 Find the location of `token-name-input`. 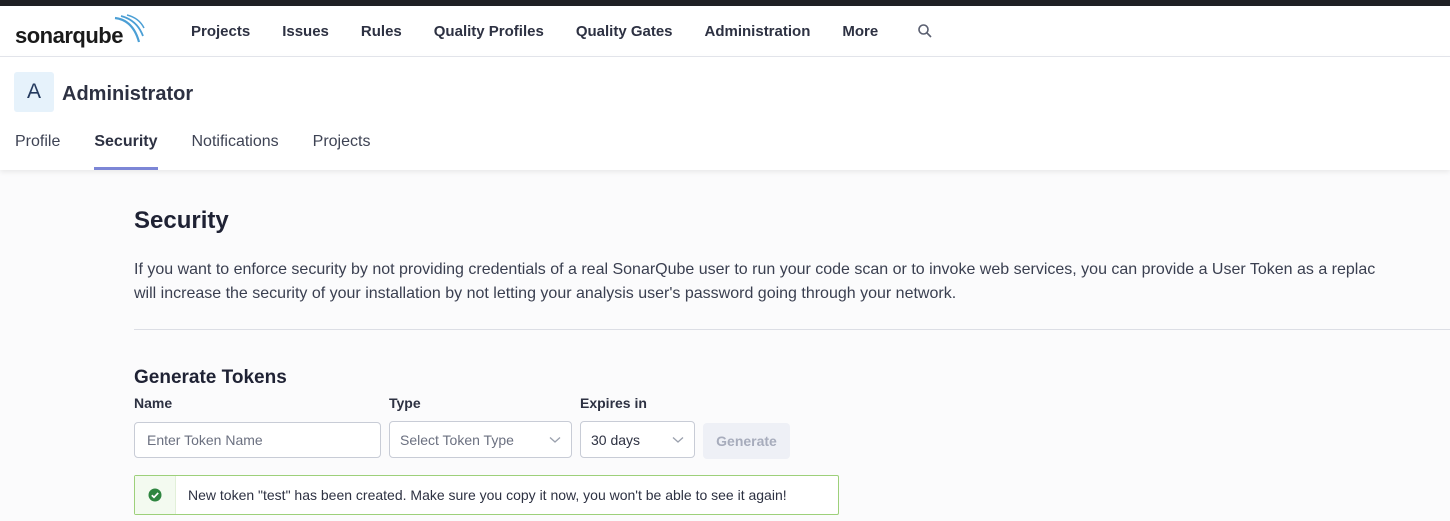

token-name-input is located at coordinates (257, 440).